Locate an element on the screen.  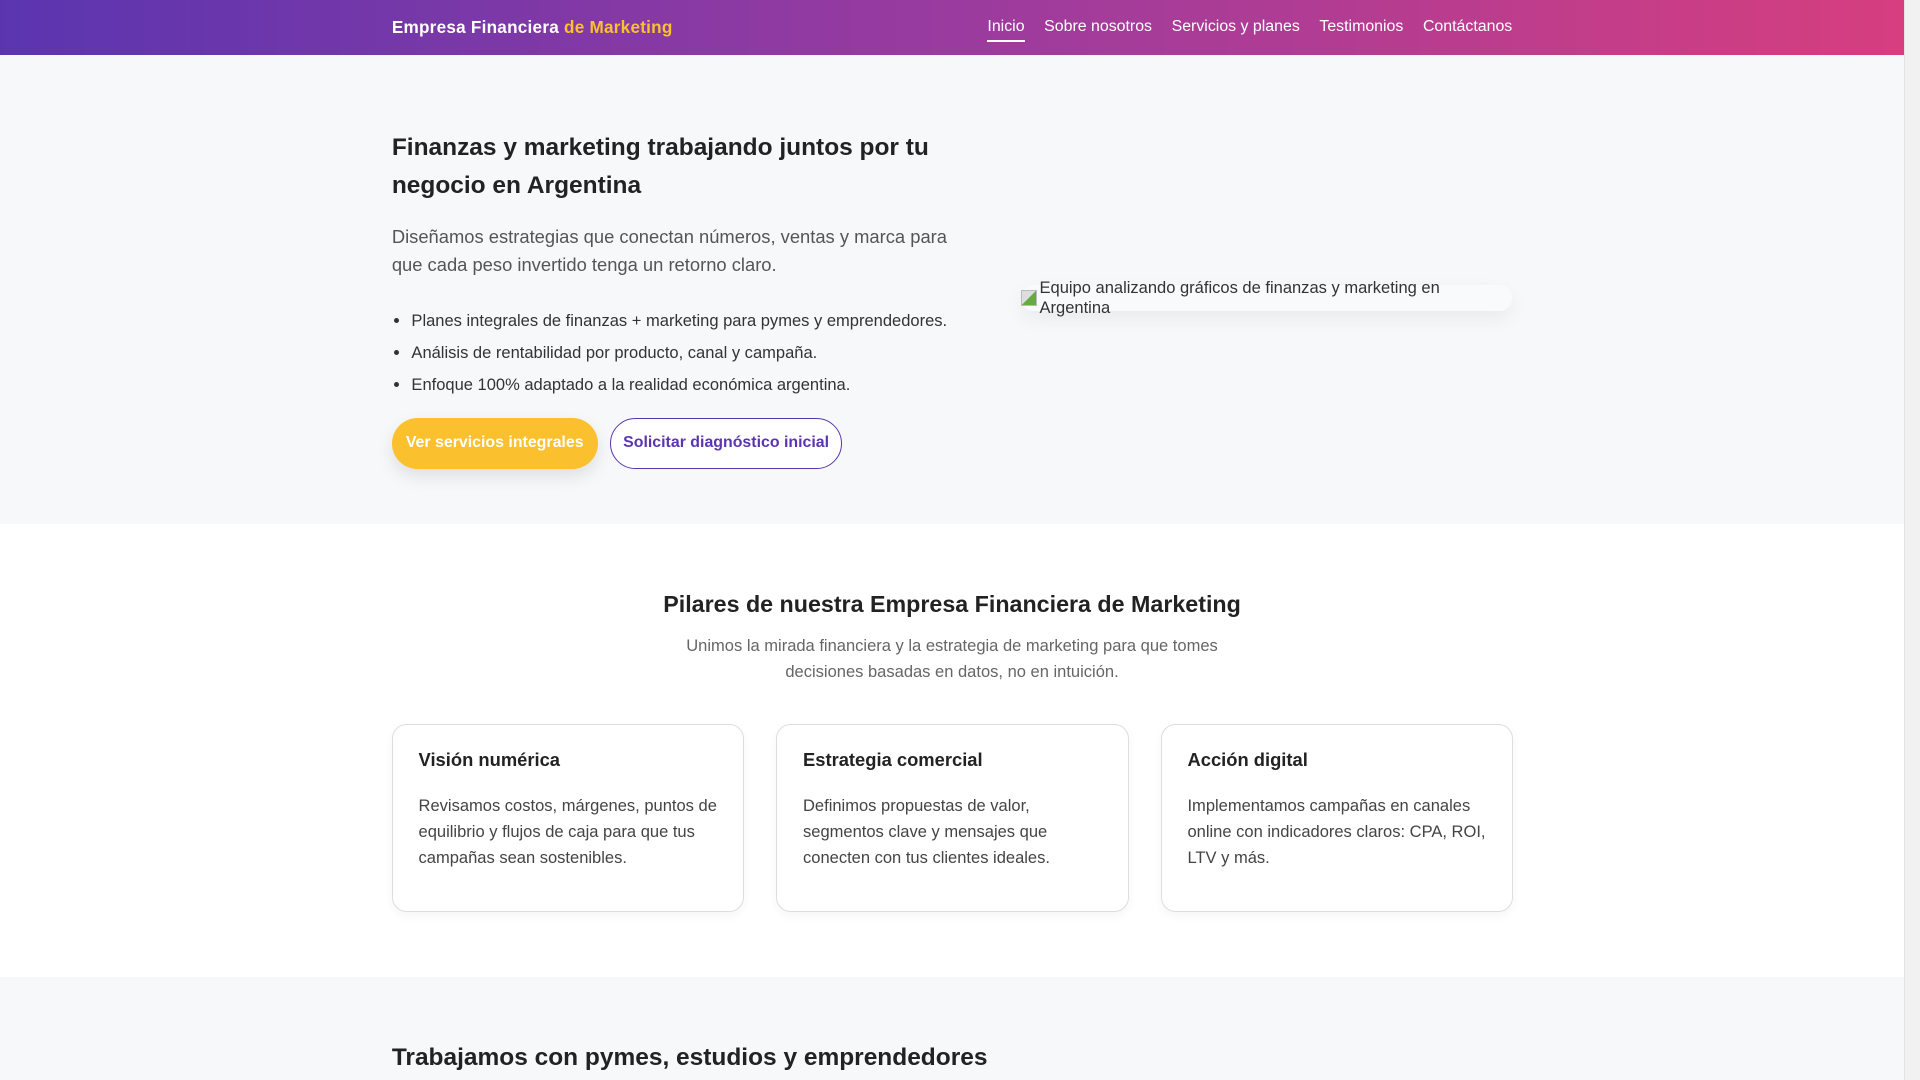
nav-inicio: Inicio is located at coordinates (1006, 30).